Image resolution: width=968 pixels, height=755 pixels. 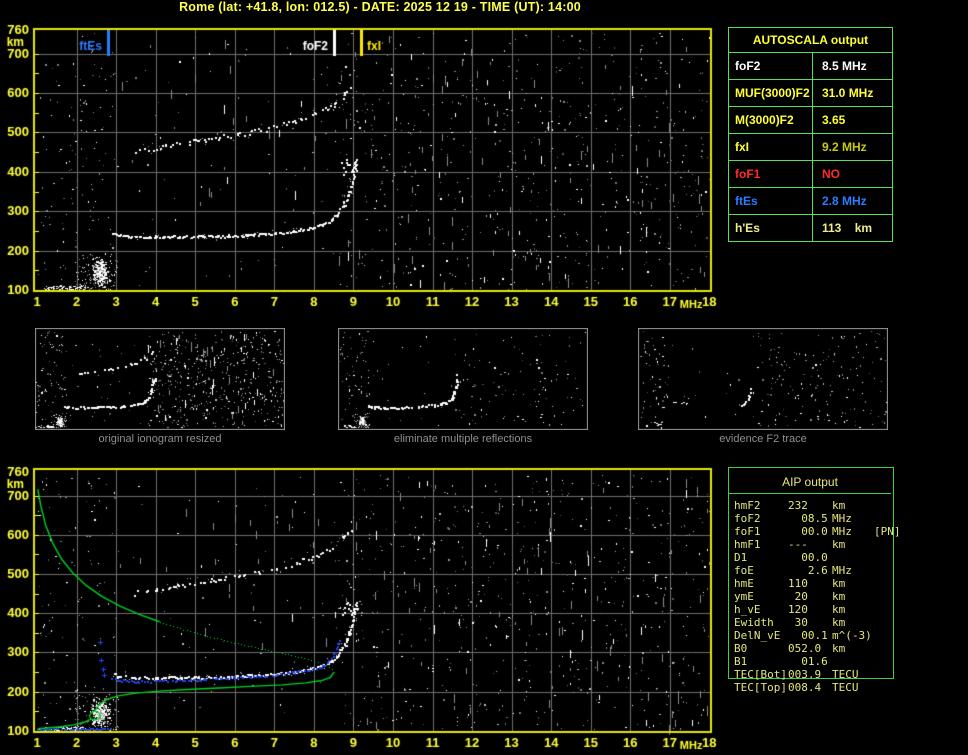 What do you see at coordinates (160, 379) in the screenshot?
I see `thumbnail-original-ionogram` at bounding box center [160, 379].